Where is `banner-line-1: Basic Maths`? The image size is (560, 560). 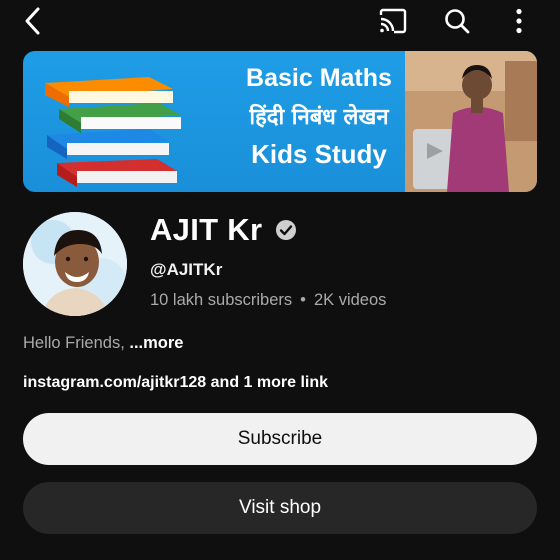 banner-line-1: Basic Maths is located at coordinates (319, 78).